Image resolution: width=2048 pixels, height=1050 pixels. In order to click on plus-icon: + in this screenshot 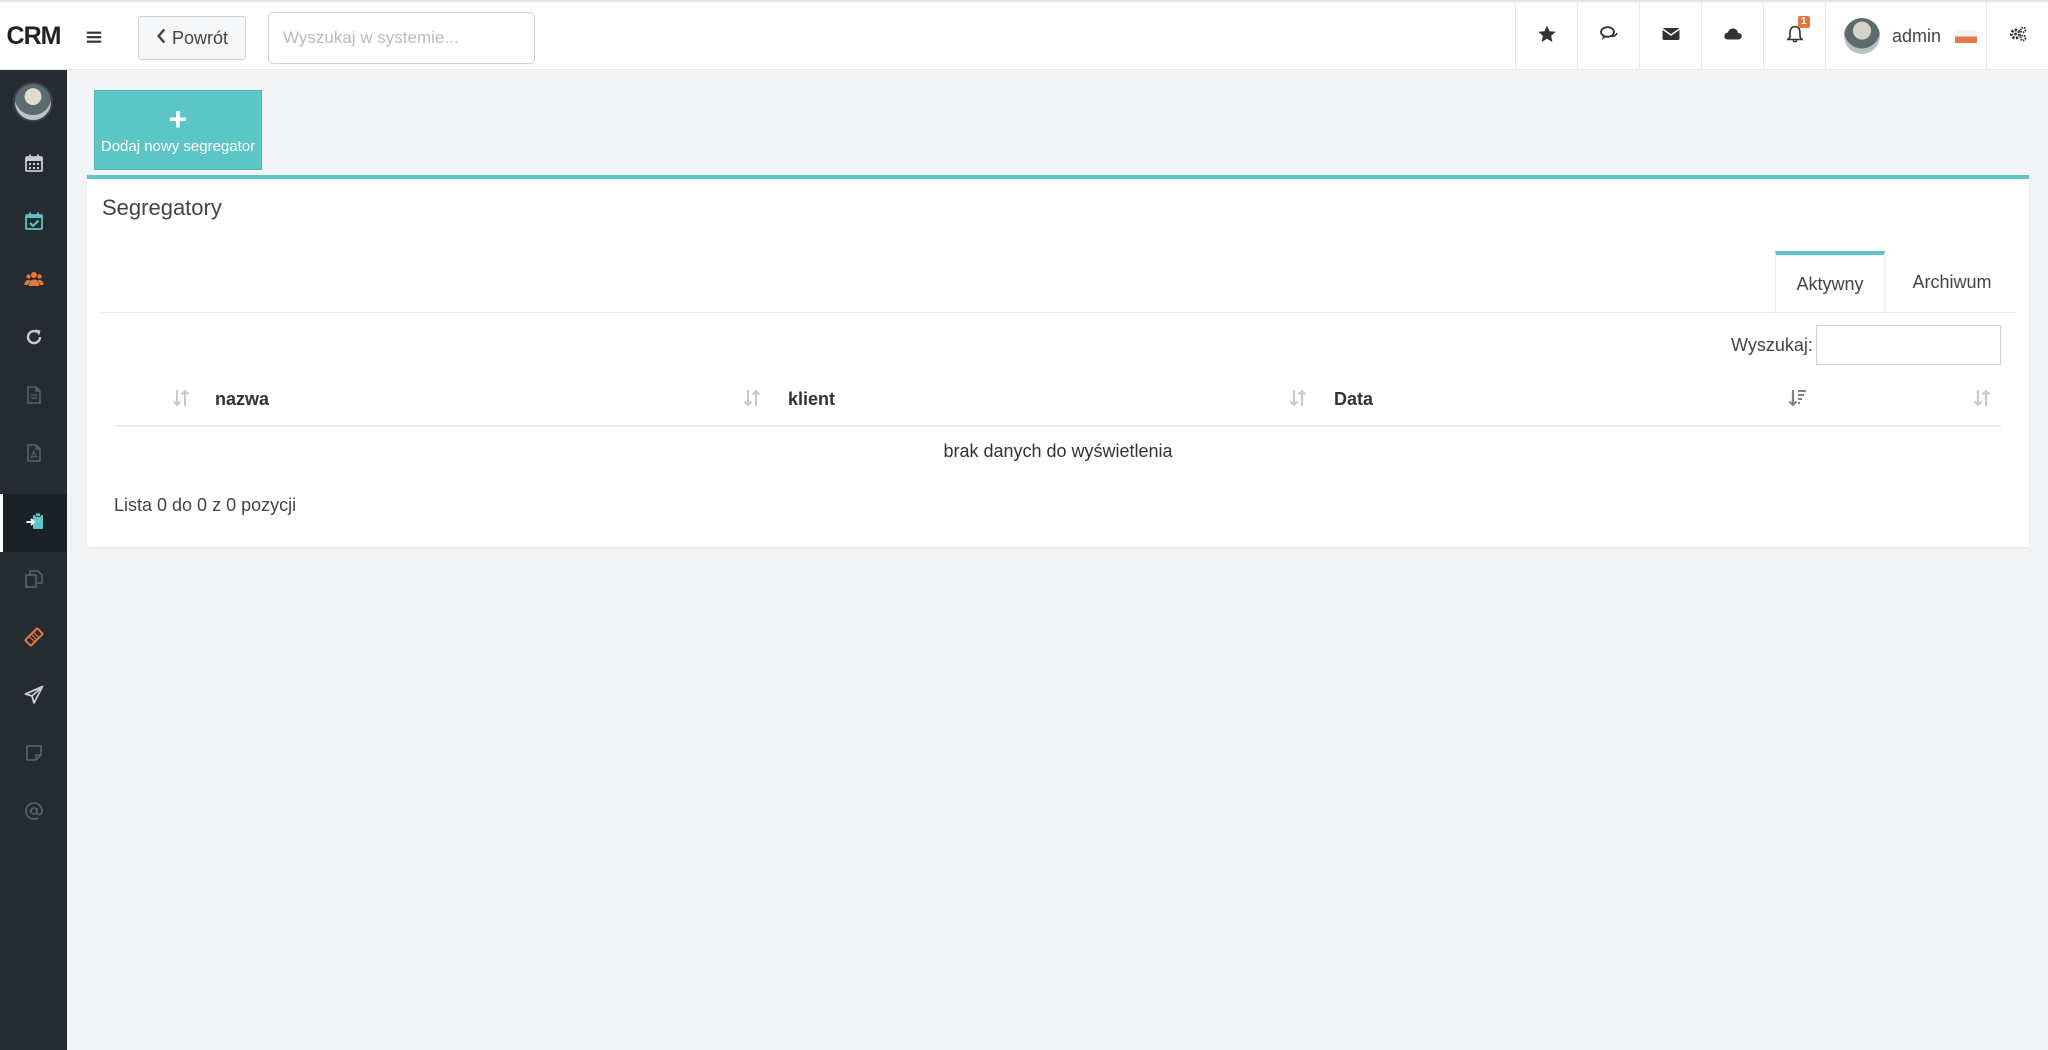, I will do `click(178, 118)`.